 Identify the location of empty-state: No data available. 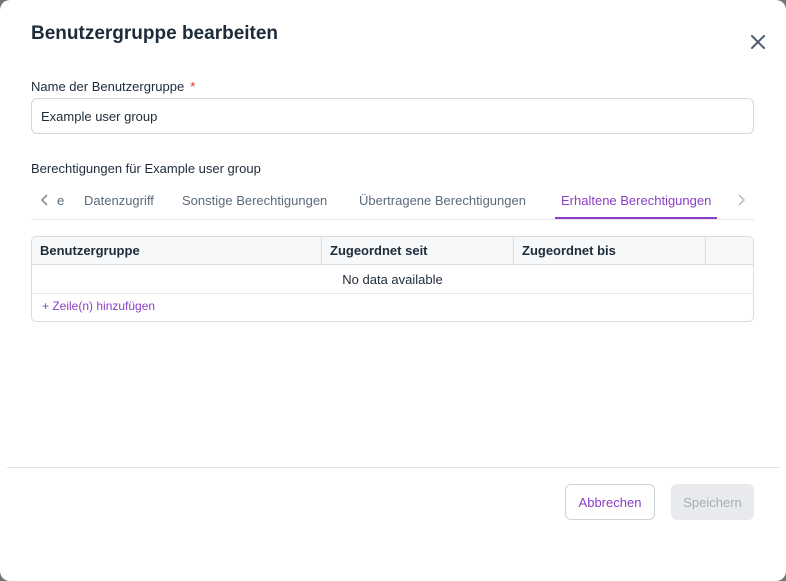
(392, 280).